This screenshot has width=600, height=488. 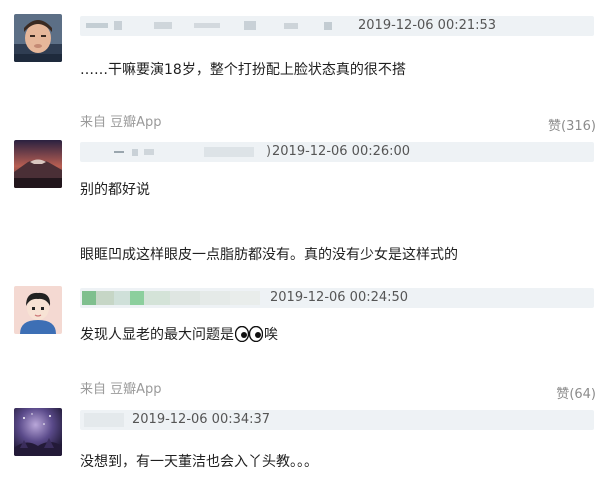 What do you see at coordinates (427, 25) in the screenshot?
I see `comment-timestamp: 2019-12-06 00:21:53` at bounding box center [427, 25].